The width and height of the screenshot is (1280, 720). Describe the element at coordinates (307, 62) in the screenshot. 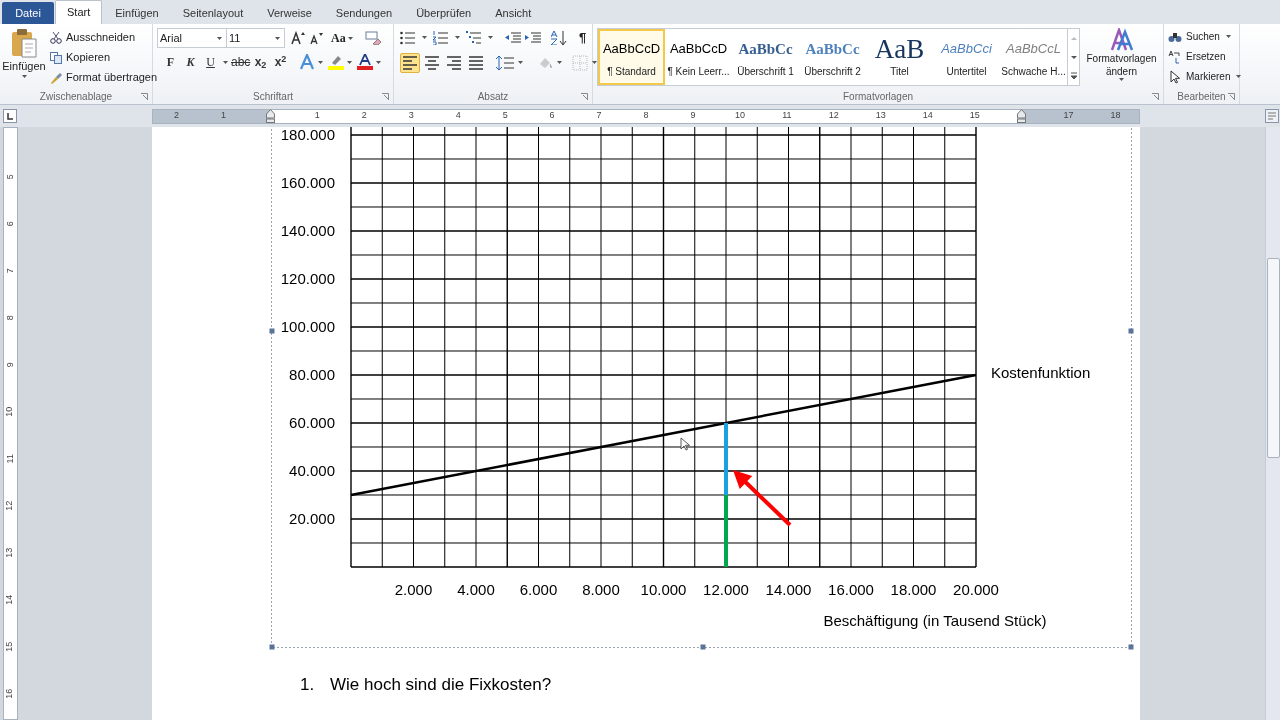

I see `text-effects-icon` at that location.